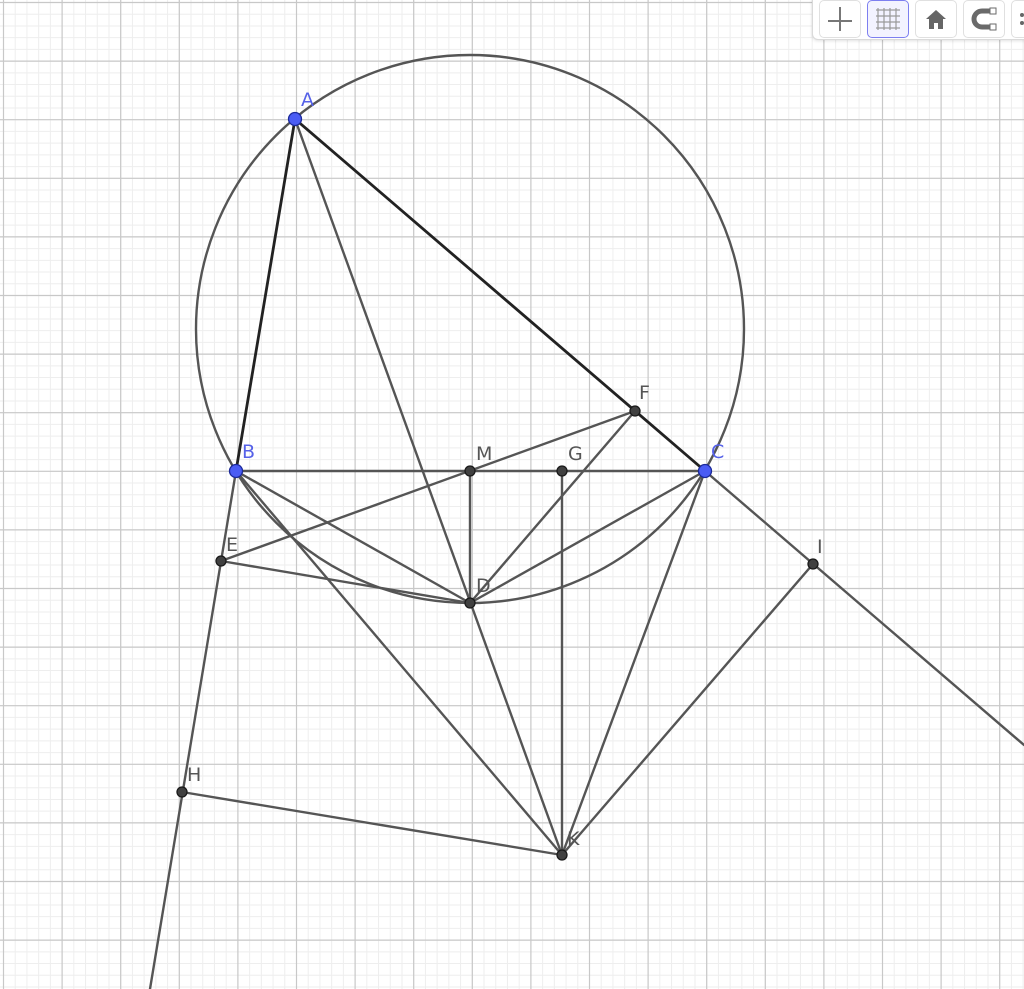 The image size is (1024, 989). I want to click on standard-view-button, so click(936, 19).